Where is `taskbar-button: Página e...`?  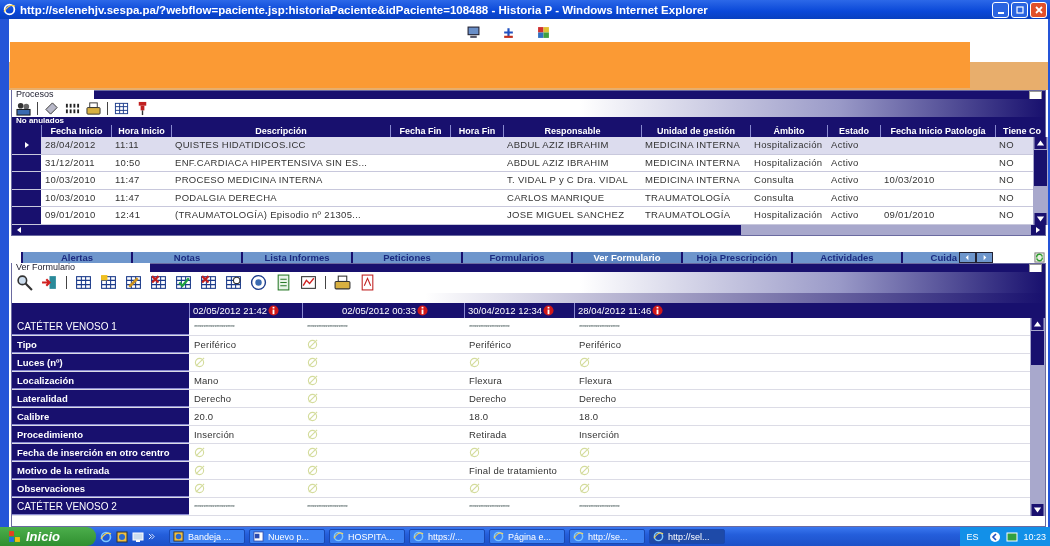
taskbar-button: Página e... is located at coordinates (527, 536).